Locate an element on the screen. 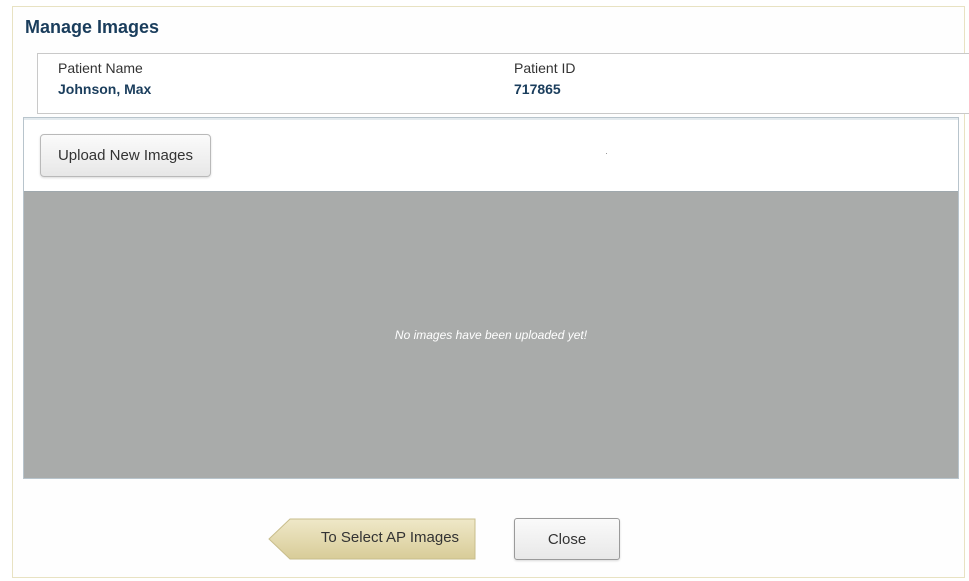  back-button-label: To Select AP Images is located at coordinates (390, 537).